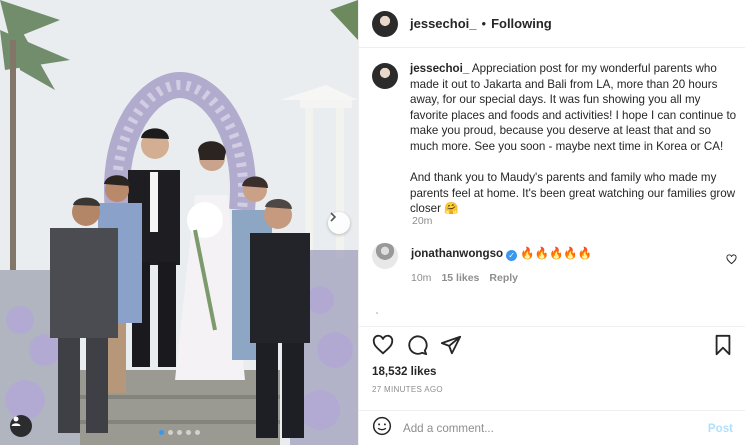  What do you see at coordinates (731, 261) in the screenshot?
I see `comment-like-heart-icon` at bounding box center [731, 261].